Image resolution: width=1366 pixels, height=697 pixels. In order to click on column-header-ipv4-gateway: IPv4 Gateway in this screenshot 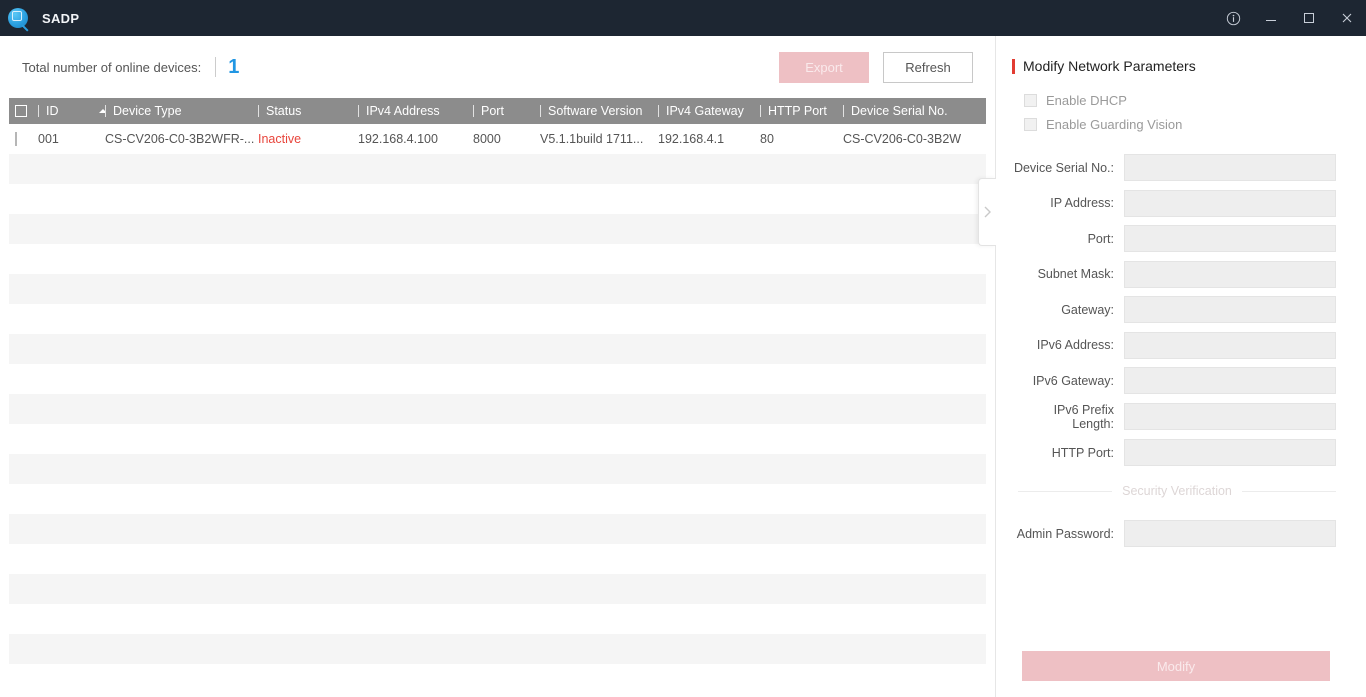, I will do `click(709, 111)`.